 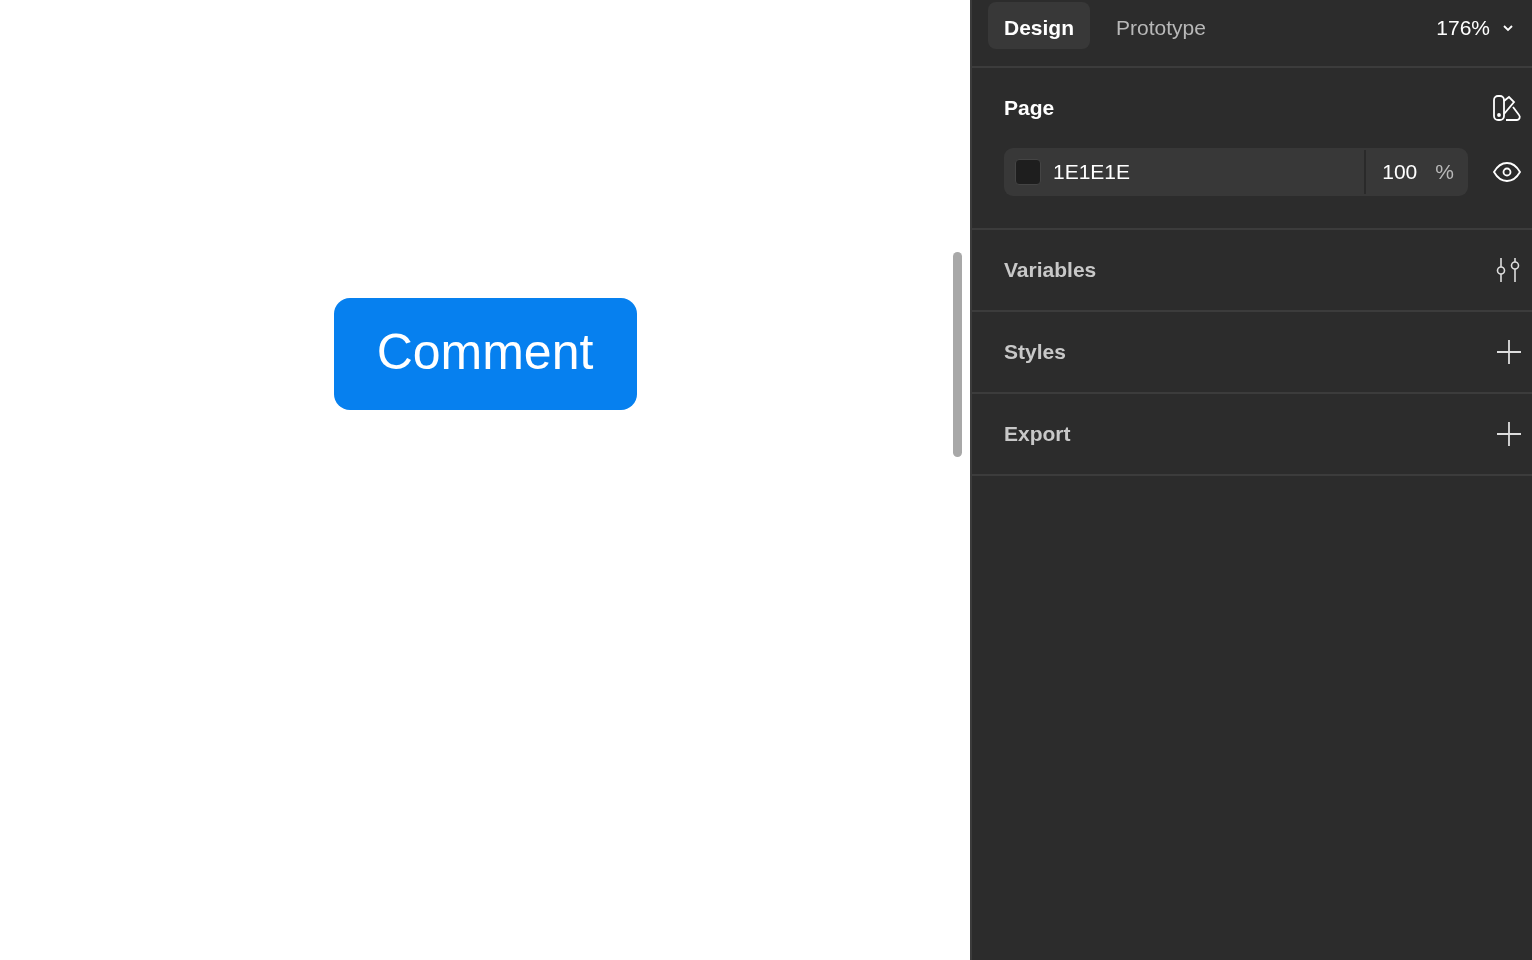 What do you see at coordinates (1092, 172) in the screenshot?
I see `hex-value: 1E1E1E` at bounding box center [1092, 172].